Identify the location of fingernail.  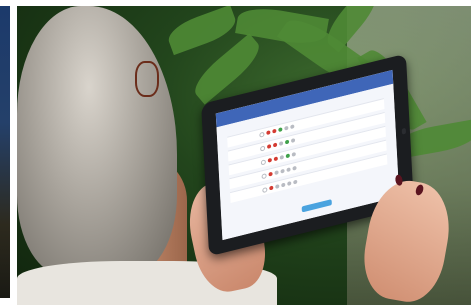
(419, 190).